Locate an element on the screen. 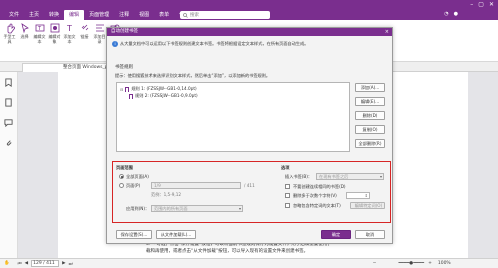  tree-item-label: 规则 2: (FZSSJW--GB1-0,9.0pt) is located at coordinates (166, 95).